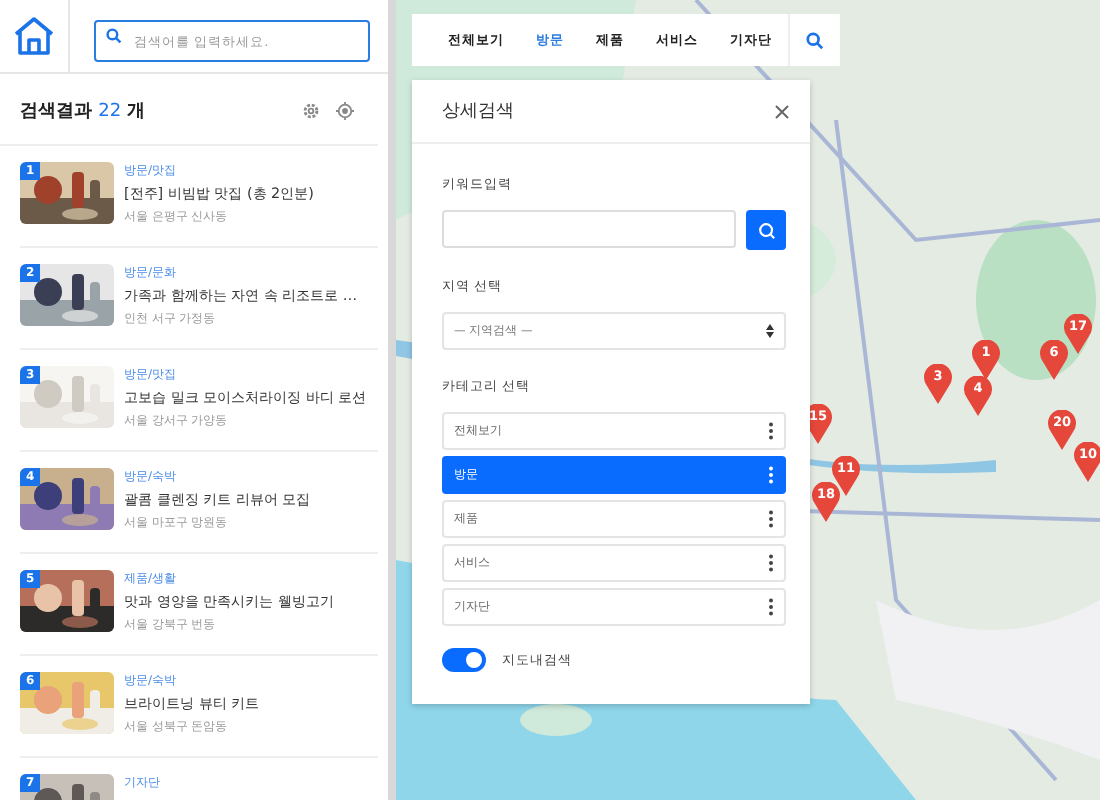  What do you see at coordinates (345, 111) in the screenshot?
I see `location-icon` at bounding box center [345, 111].